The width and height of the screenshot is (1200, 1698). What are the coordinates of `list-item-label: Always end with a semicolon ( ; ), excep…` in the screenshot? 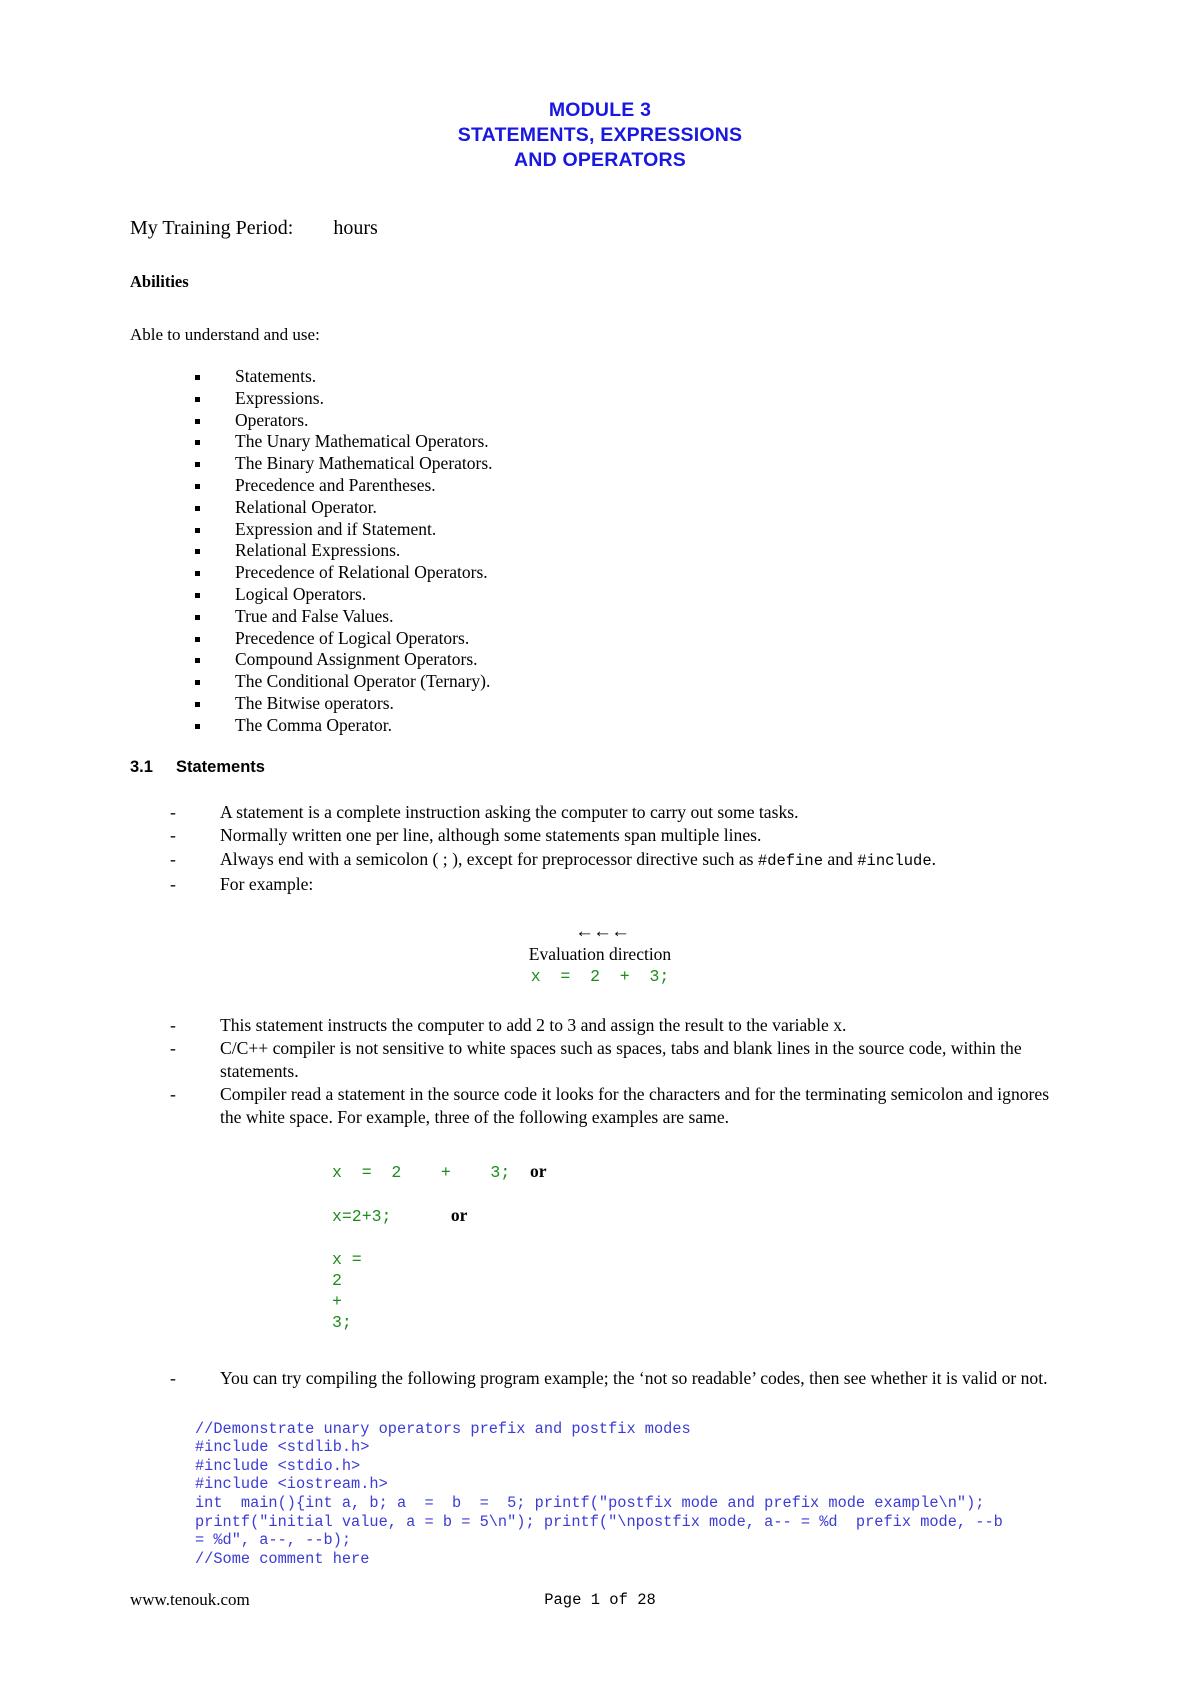 It's located at (578, 859).